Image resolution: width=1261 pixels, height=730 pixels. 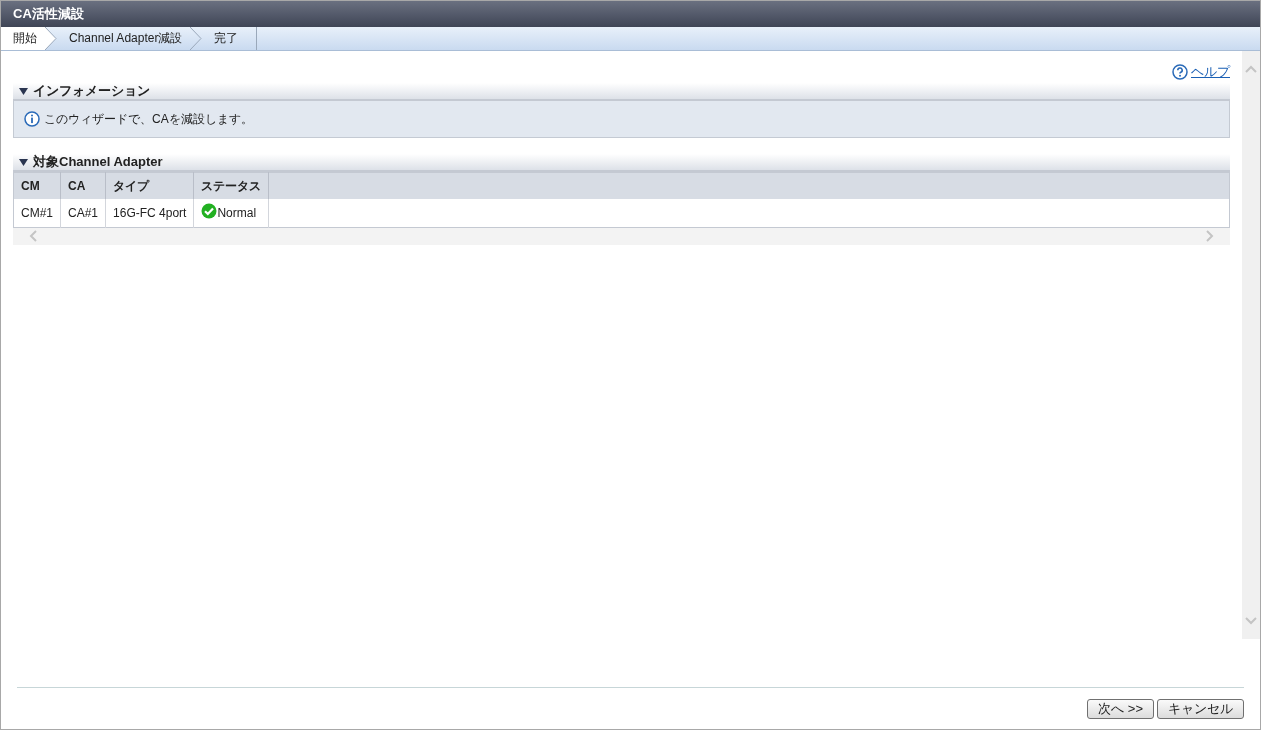 I want to click on info-icon, so click(x=32, y=119).